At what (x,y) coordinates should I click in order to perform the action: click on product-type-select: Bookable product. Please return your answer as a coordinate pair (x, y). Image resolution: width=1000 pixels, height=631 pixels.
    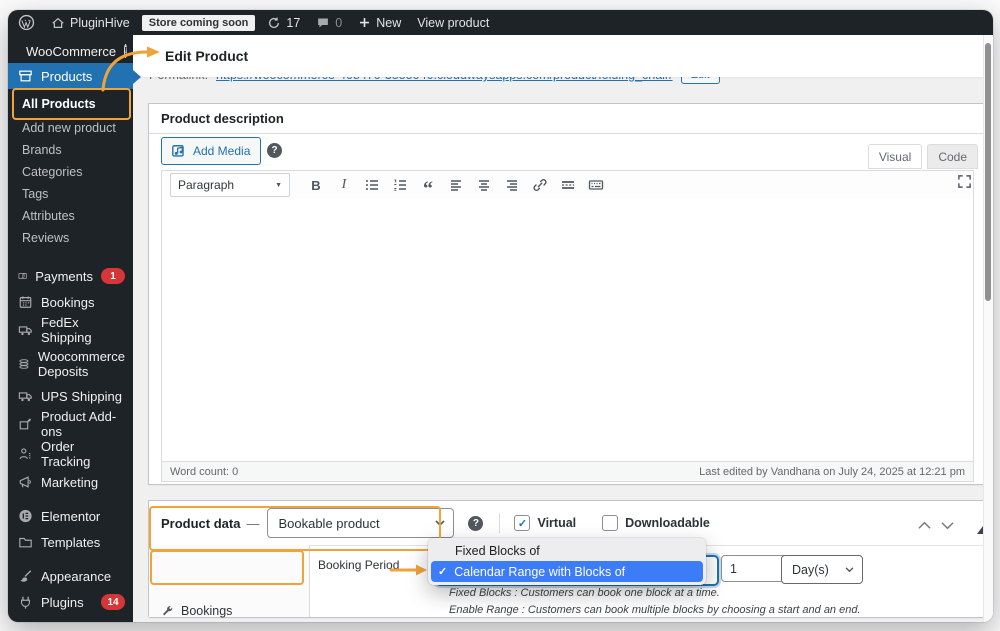
    Looking at the image, I should click on (361, 523).